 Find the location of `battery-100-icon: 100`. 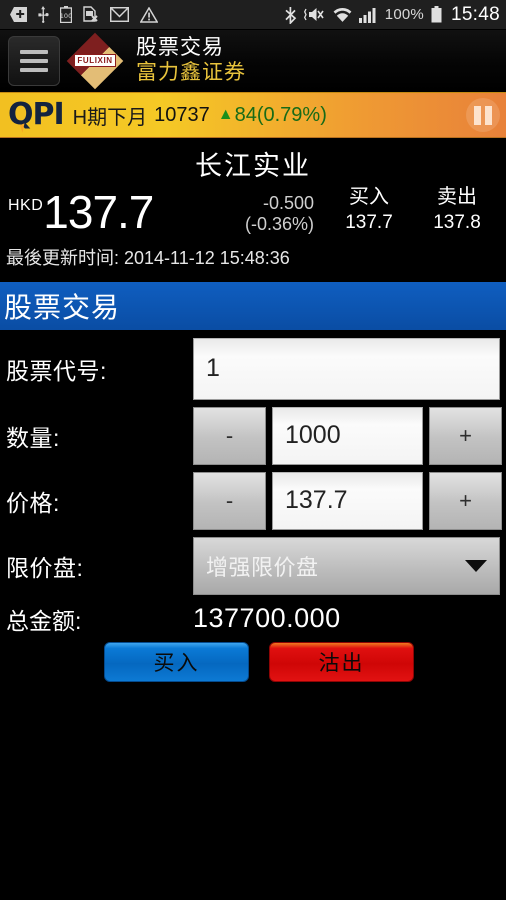

battery-100-icon: 100 is located at coordinates (66, 14).